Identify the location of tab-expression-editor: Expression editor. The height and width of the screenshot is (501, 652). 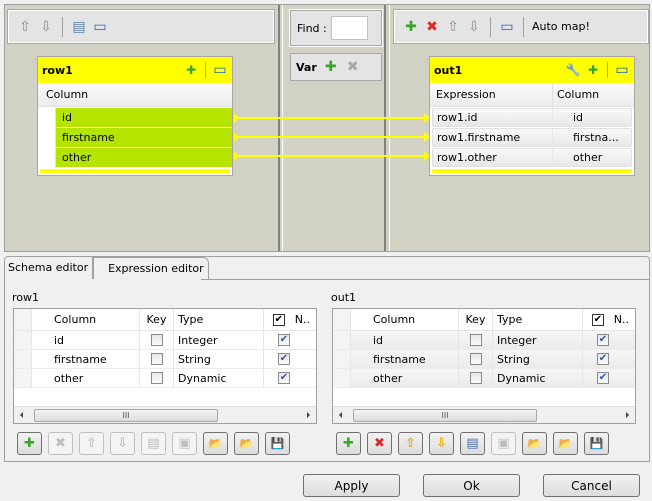
(151, 268).